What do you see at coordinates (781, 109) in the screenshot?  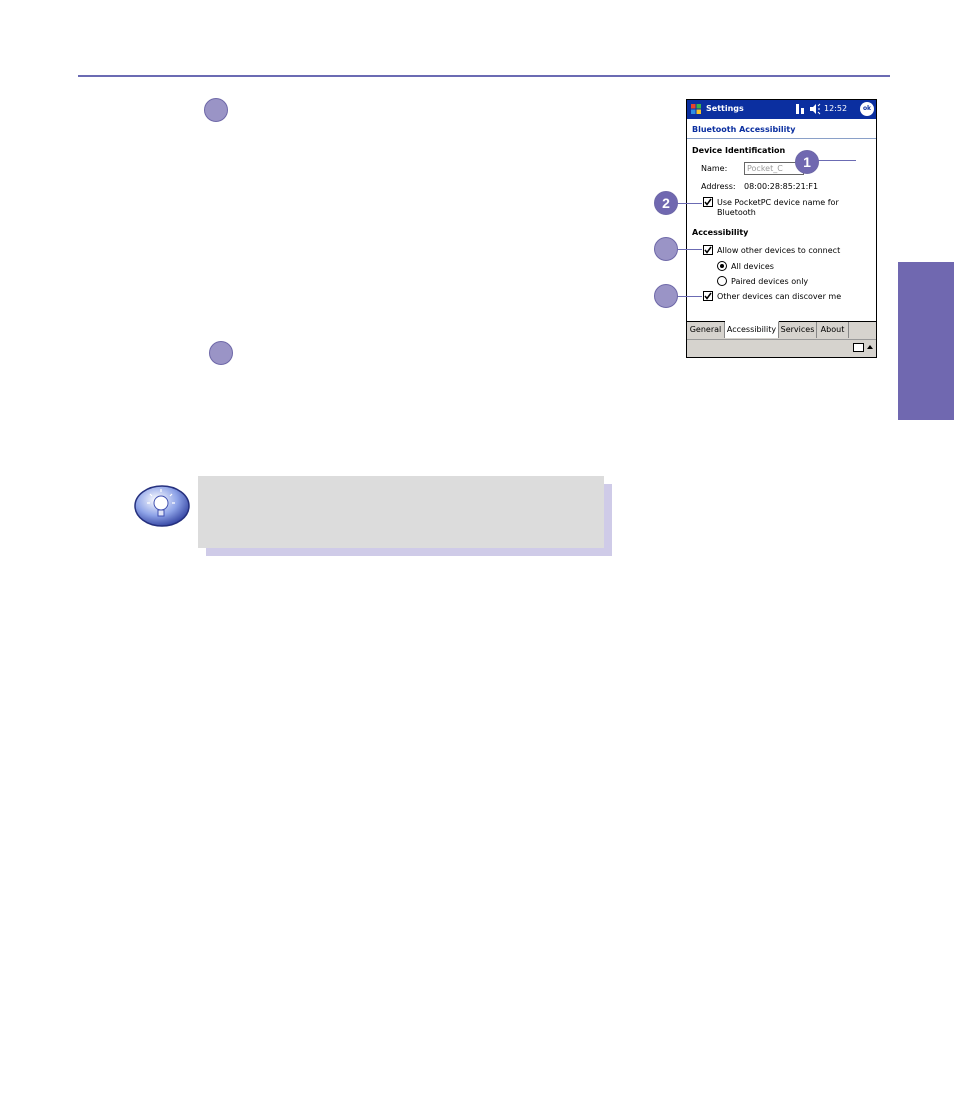 I see `title-bar: Settings 12:52 ok` at bounding box center [781, 109].